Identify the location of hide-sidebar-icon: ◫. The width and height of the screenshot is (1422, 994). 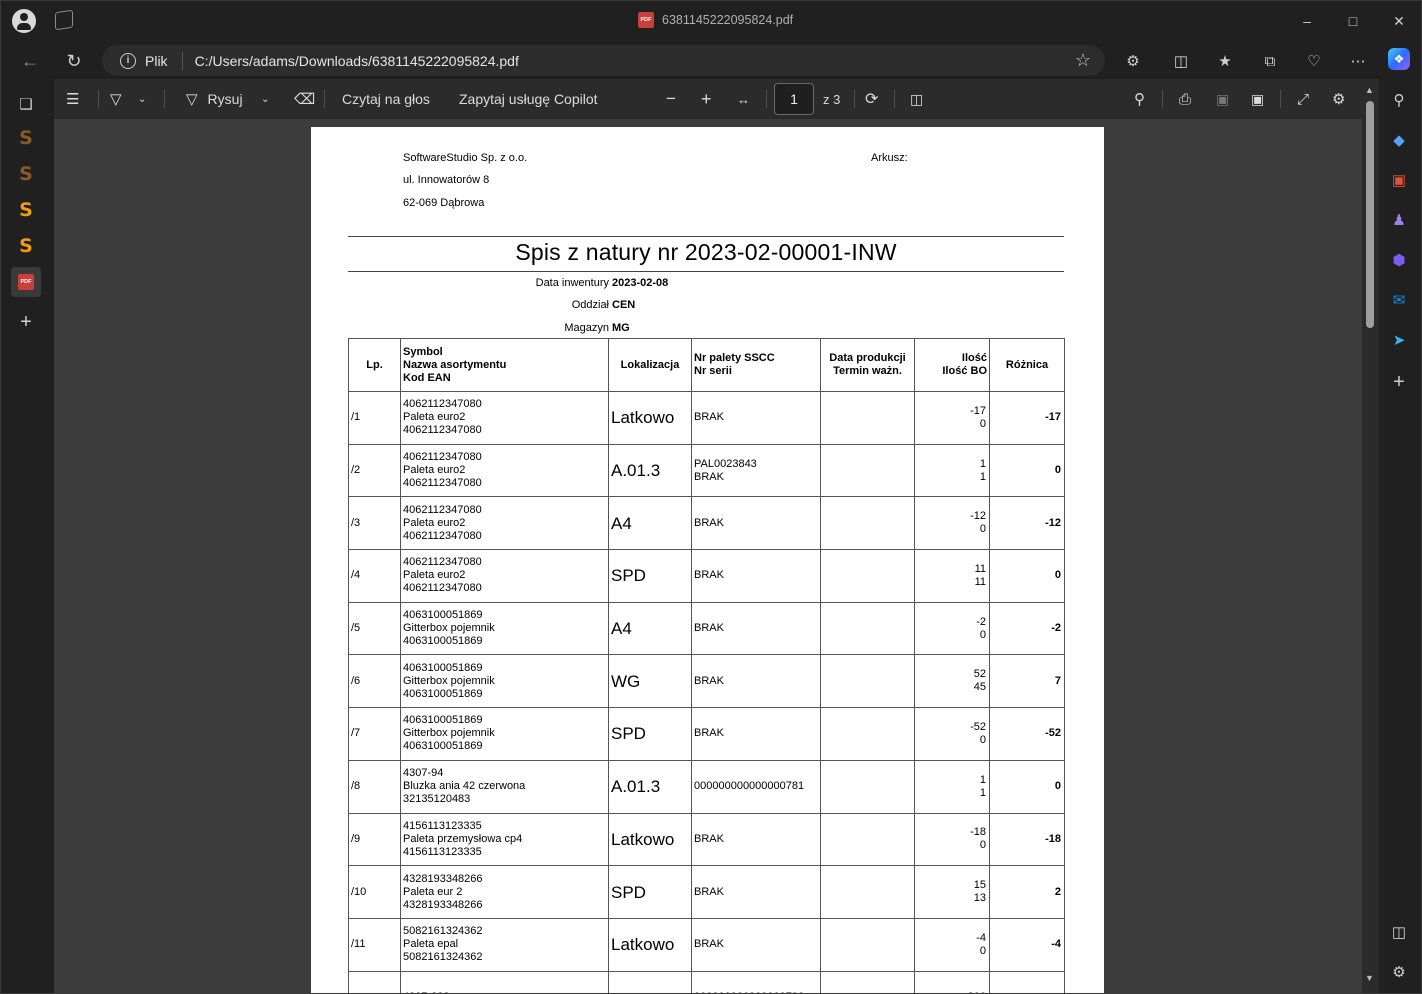
(1399, 932).